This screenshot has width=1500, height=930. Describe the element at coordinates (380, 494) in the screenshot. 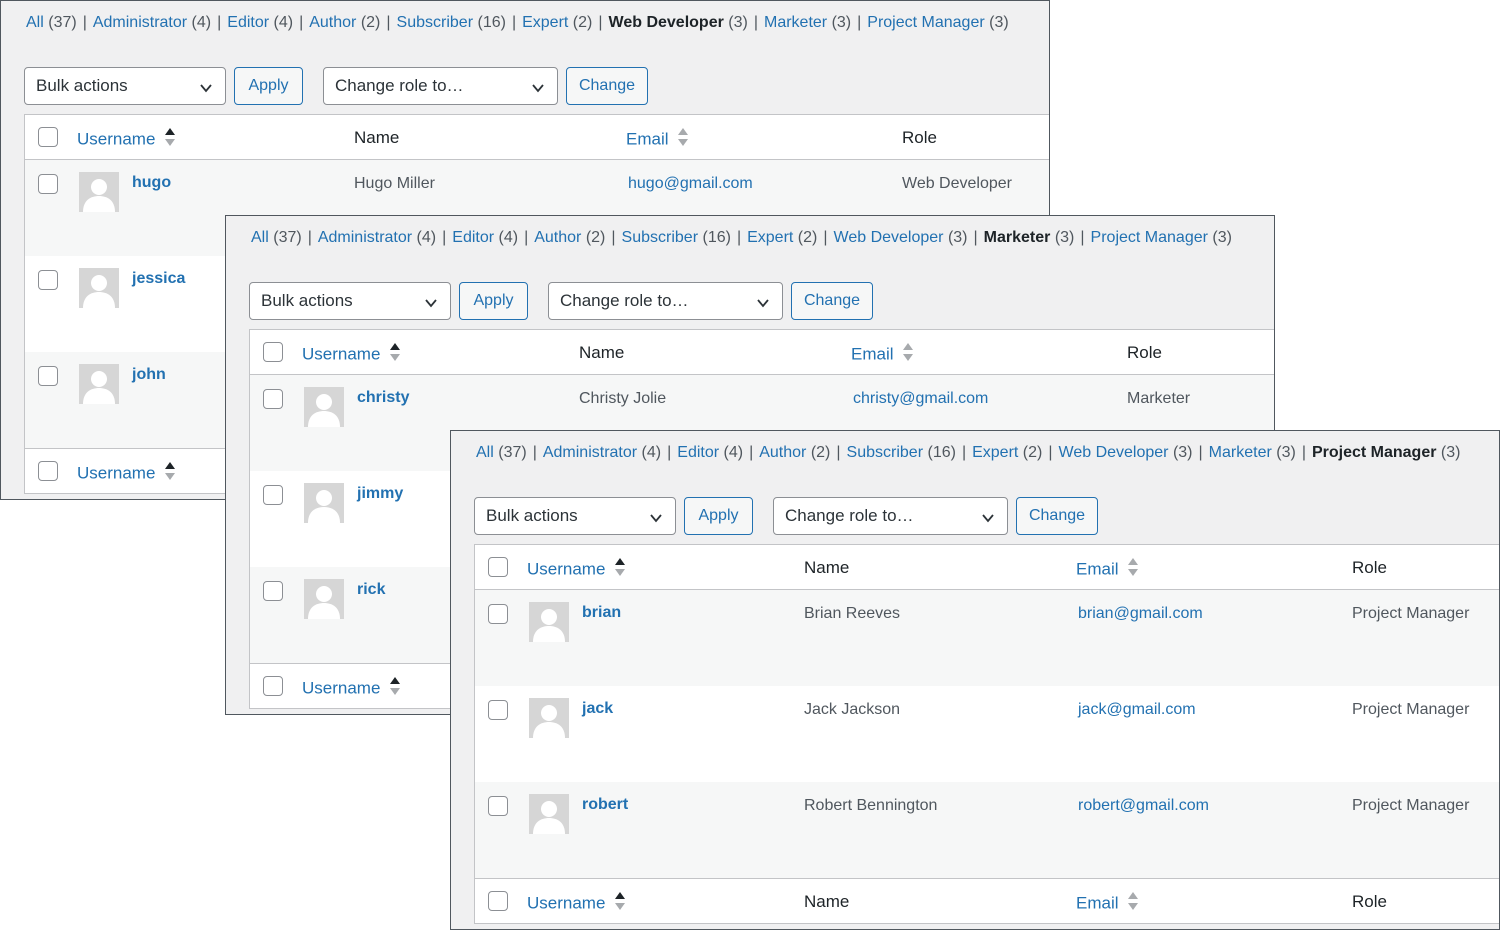

I see `username-link: jimmy` at that location.